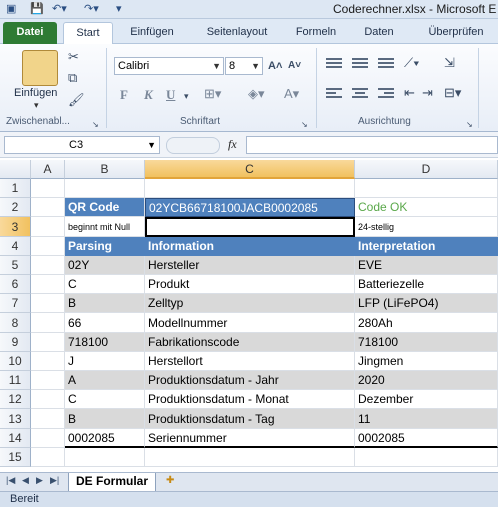 Image resolution: width=498 pixels, height=507 pixels. I want to click on cell-a6, so click(48, 284).